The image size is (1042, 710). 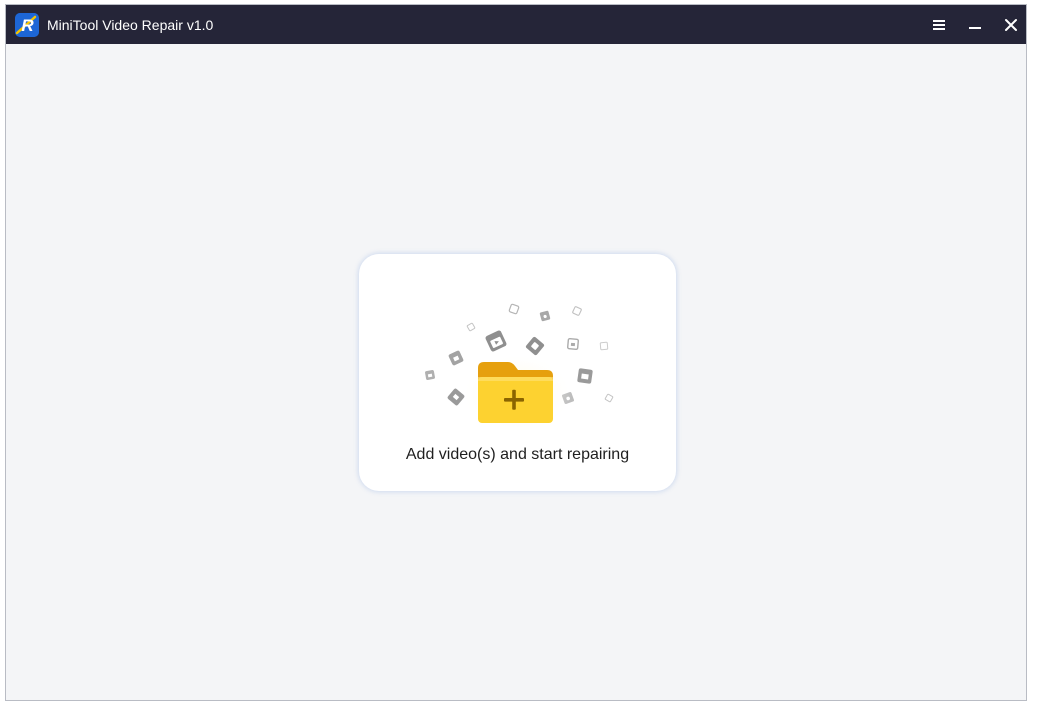 I want to click on close-button, so click(x=1011, y=25).